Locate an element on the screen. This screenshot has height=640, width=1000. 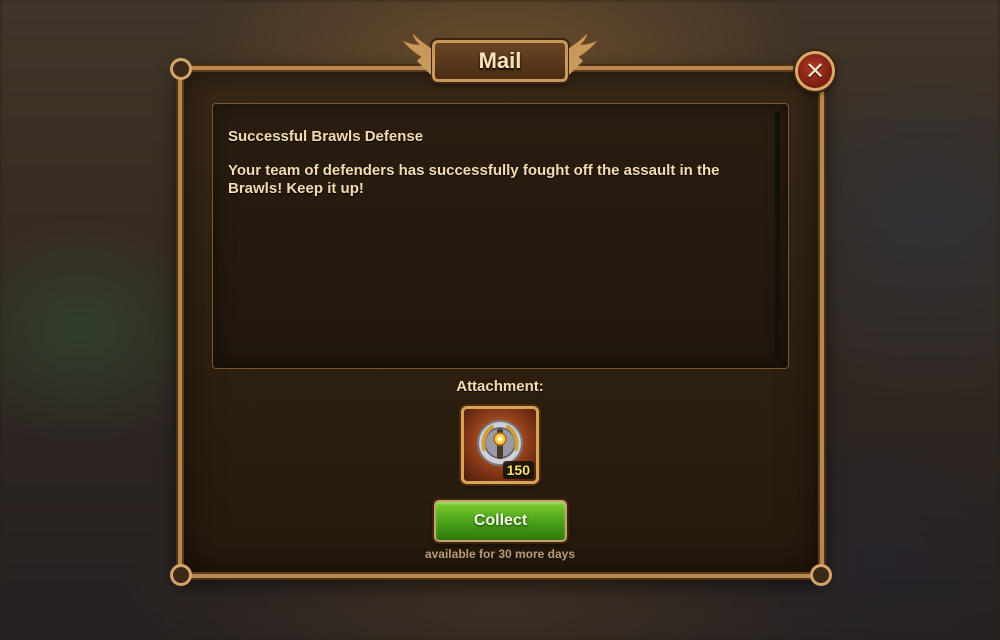
attachment-label: Attachment: is located at coordinates (500, 386).